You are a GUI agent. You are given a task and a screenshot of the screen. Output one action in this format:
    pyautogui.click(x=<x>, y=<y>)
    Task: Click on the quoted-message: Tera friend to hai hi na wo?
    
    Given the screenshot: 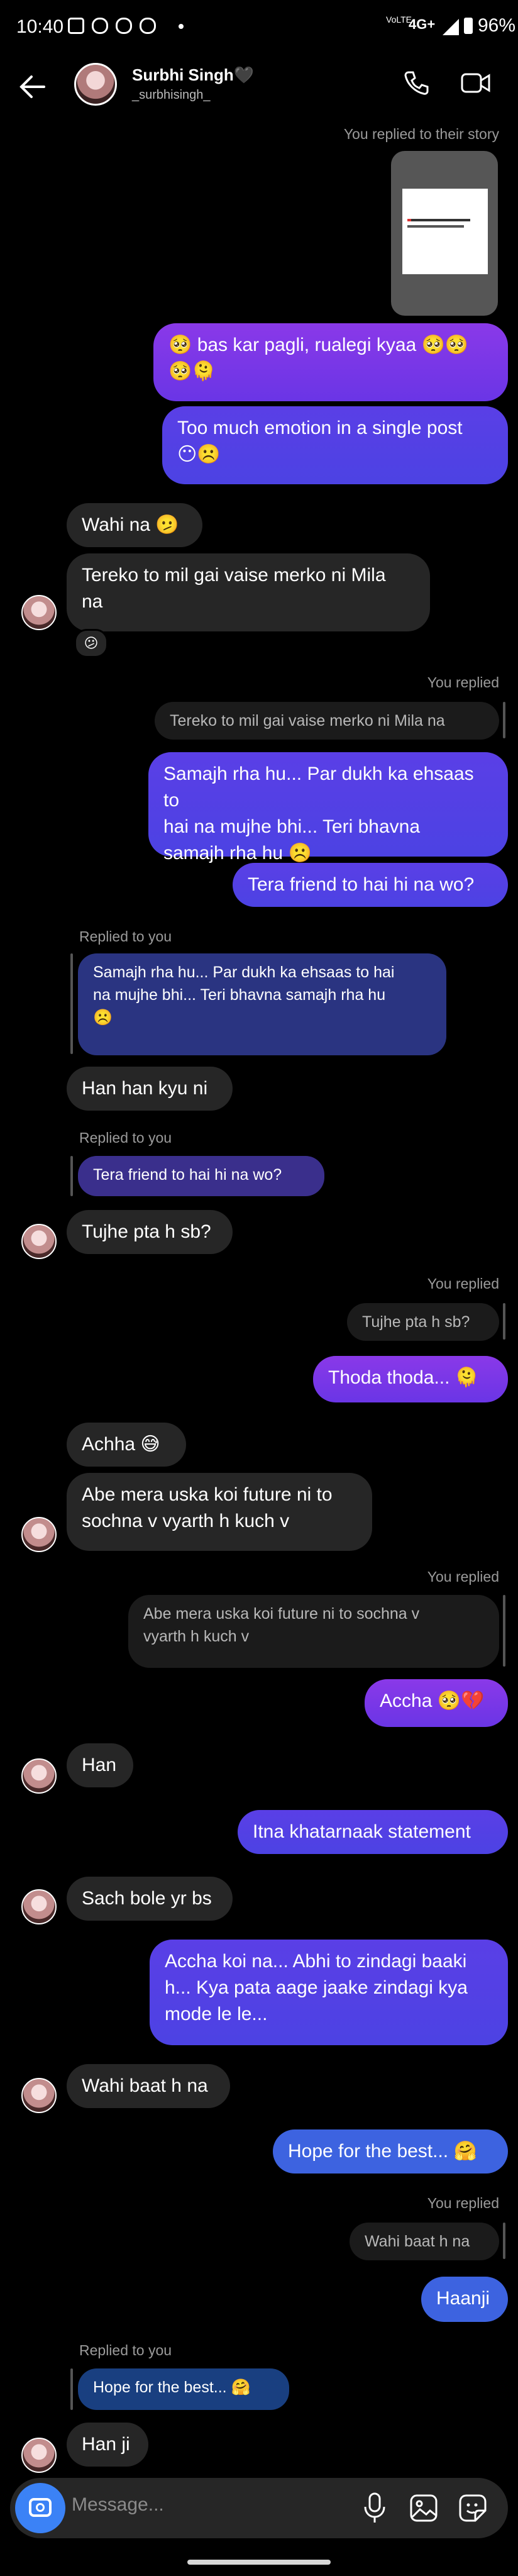 What is the action you would take?
    pyautogui.click(x=201, y=1176)
    